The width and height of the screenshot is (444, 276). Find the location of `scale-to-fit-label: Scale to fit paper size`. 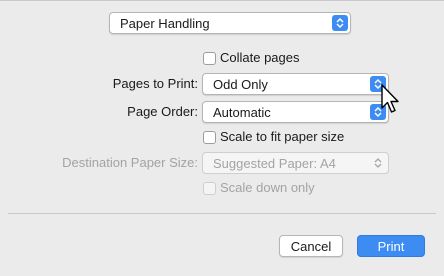

scale-to-fit-label: Scale to fit paper size is located at coordinates (282, 136).